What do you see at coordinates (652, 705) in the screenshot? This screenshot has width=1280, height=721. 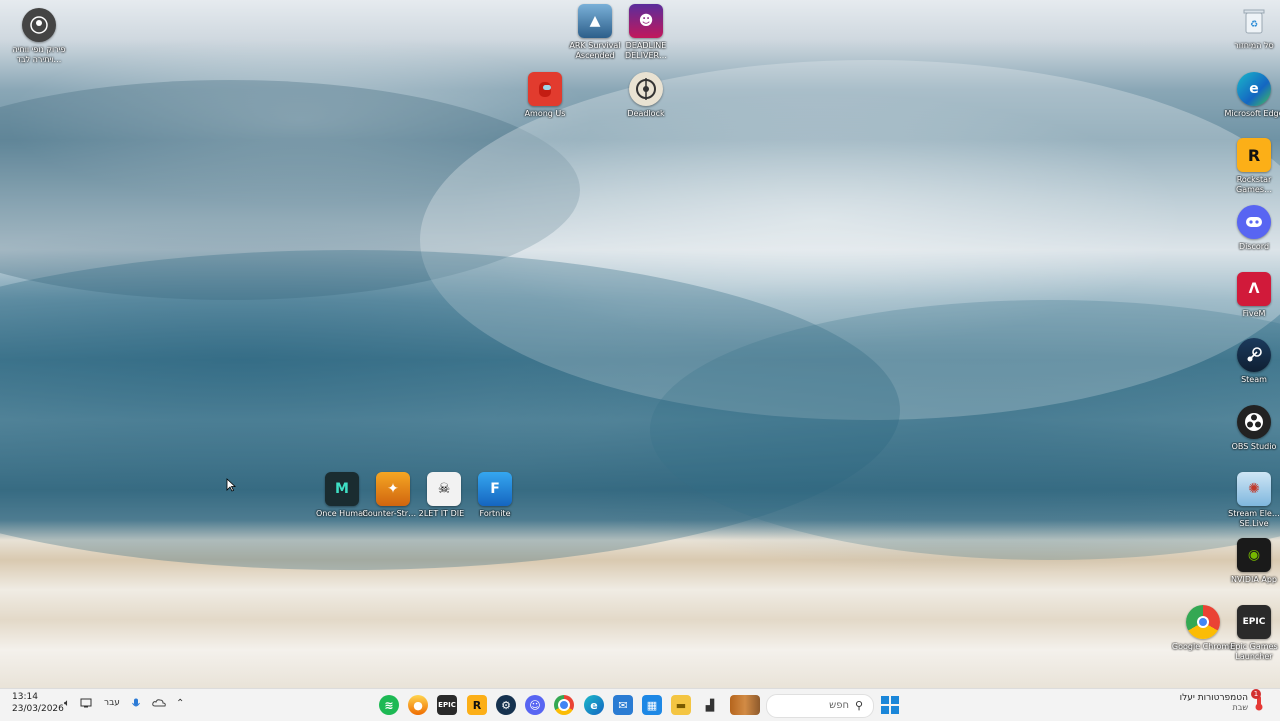 I see `store-icon: ▦` at bounding box center [652, 705].